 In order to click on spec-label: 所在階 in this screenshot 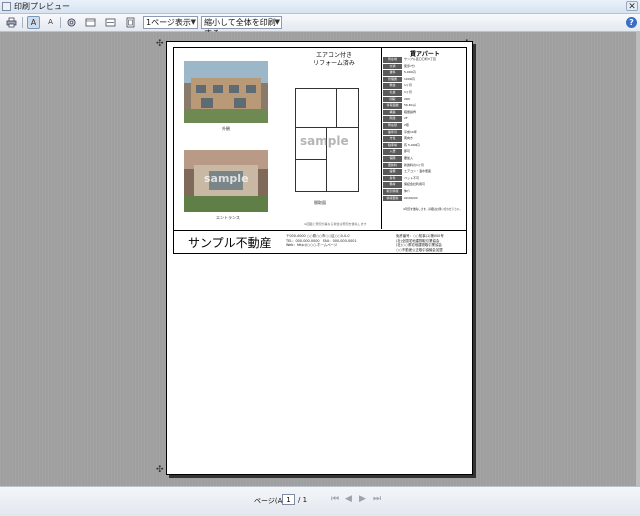, I will do `click(392, 126)`.